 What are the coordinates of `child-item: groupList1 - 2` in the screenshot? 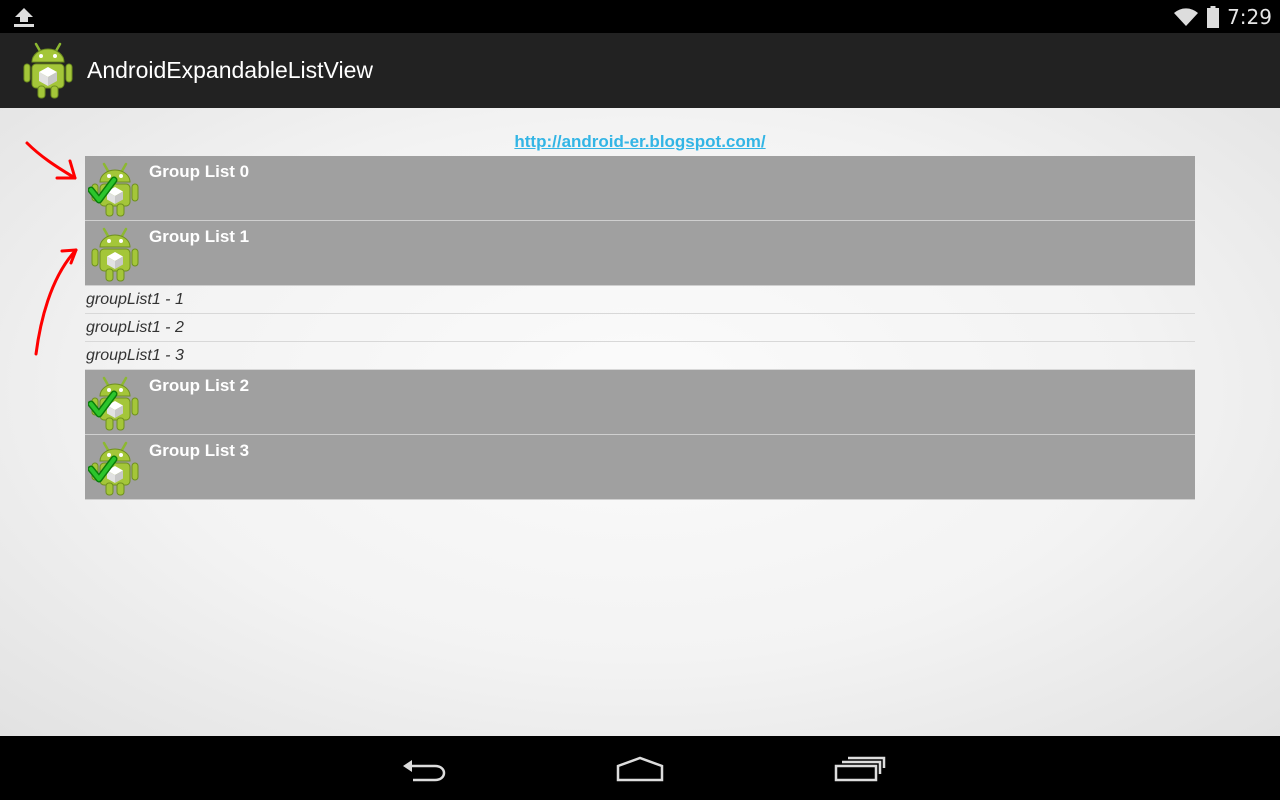 It's located at (640, 328).